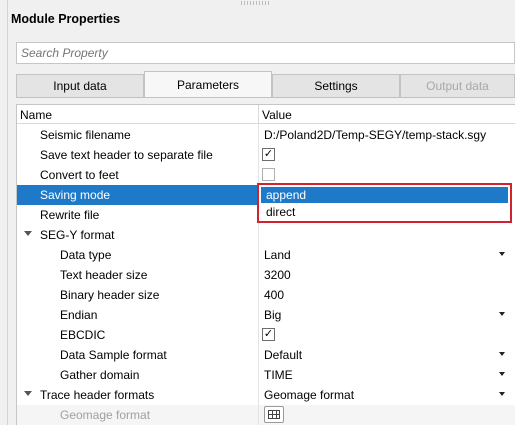 The width and height of the screenshot is (515, 425). What do you see at coordinates (384, 195) in the screenshot?
I see `option-append: append` at bounding box center [384, 195].